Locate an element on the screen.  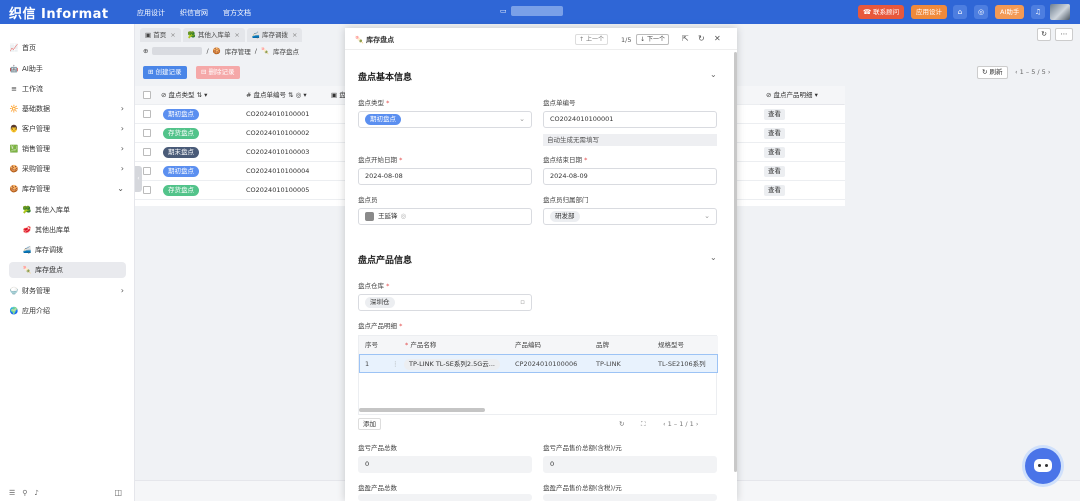
sidebar-item-other-inbound: 🥦 其他入库单 is located at coordinates (74, 210).